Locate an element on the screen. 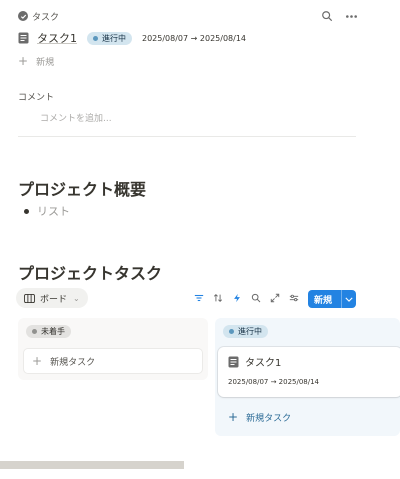 The image size is (400, 479). task-card: タスク1 2025/08/07 → 2025/08/14 is located at coordinates (309, 372).